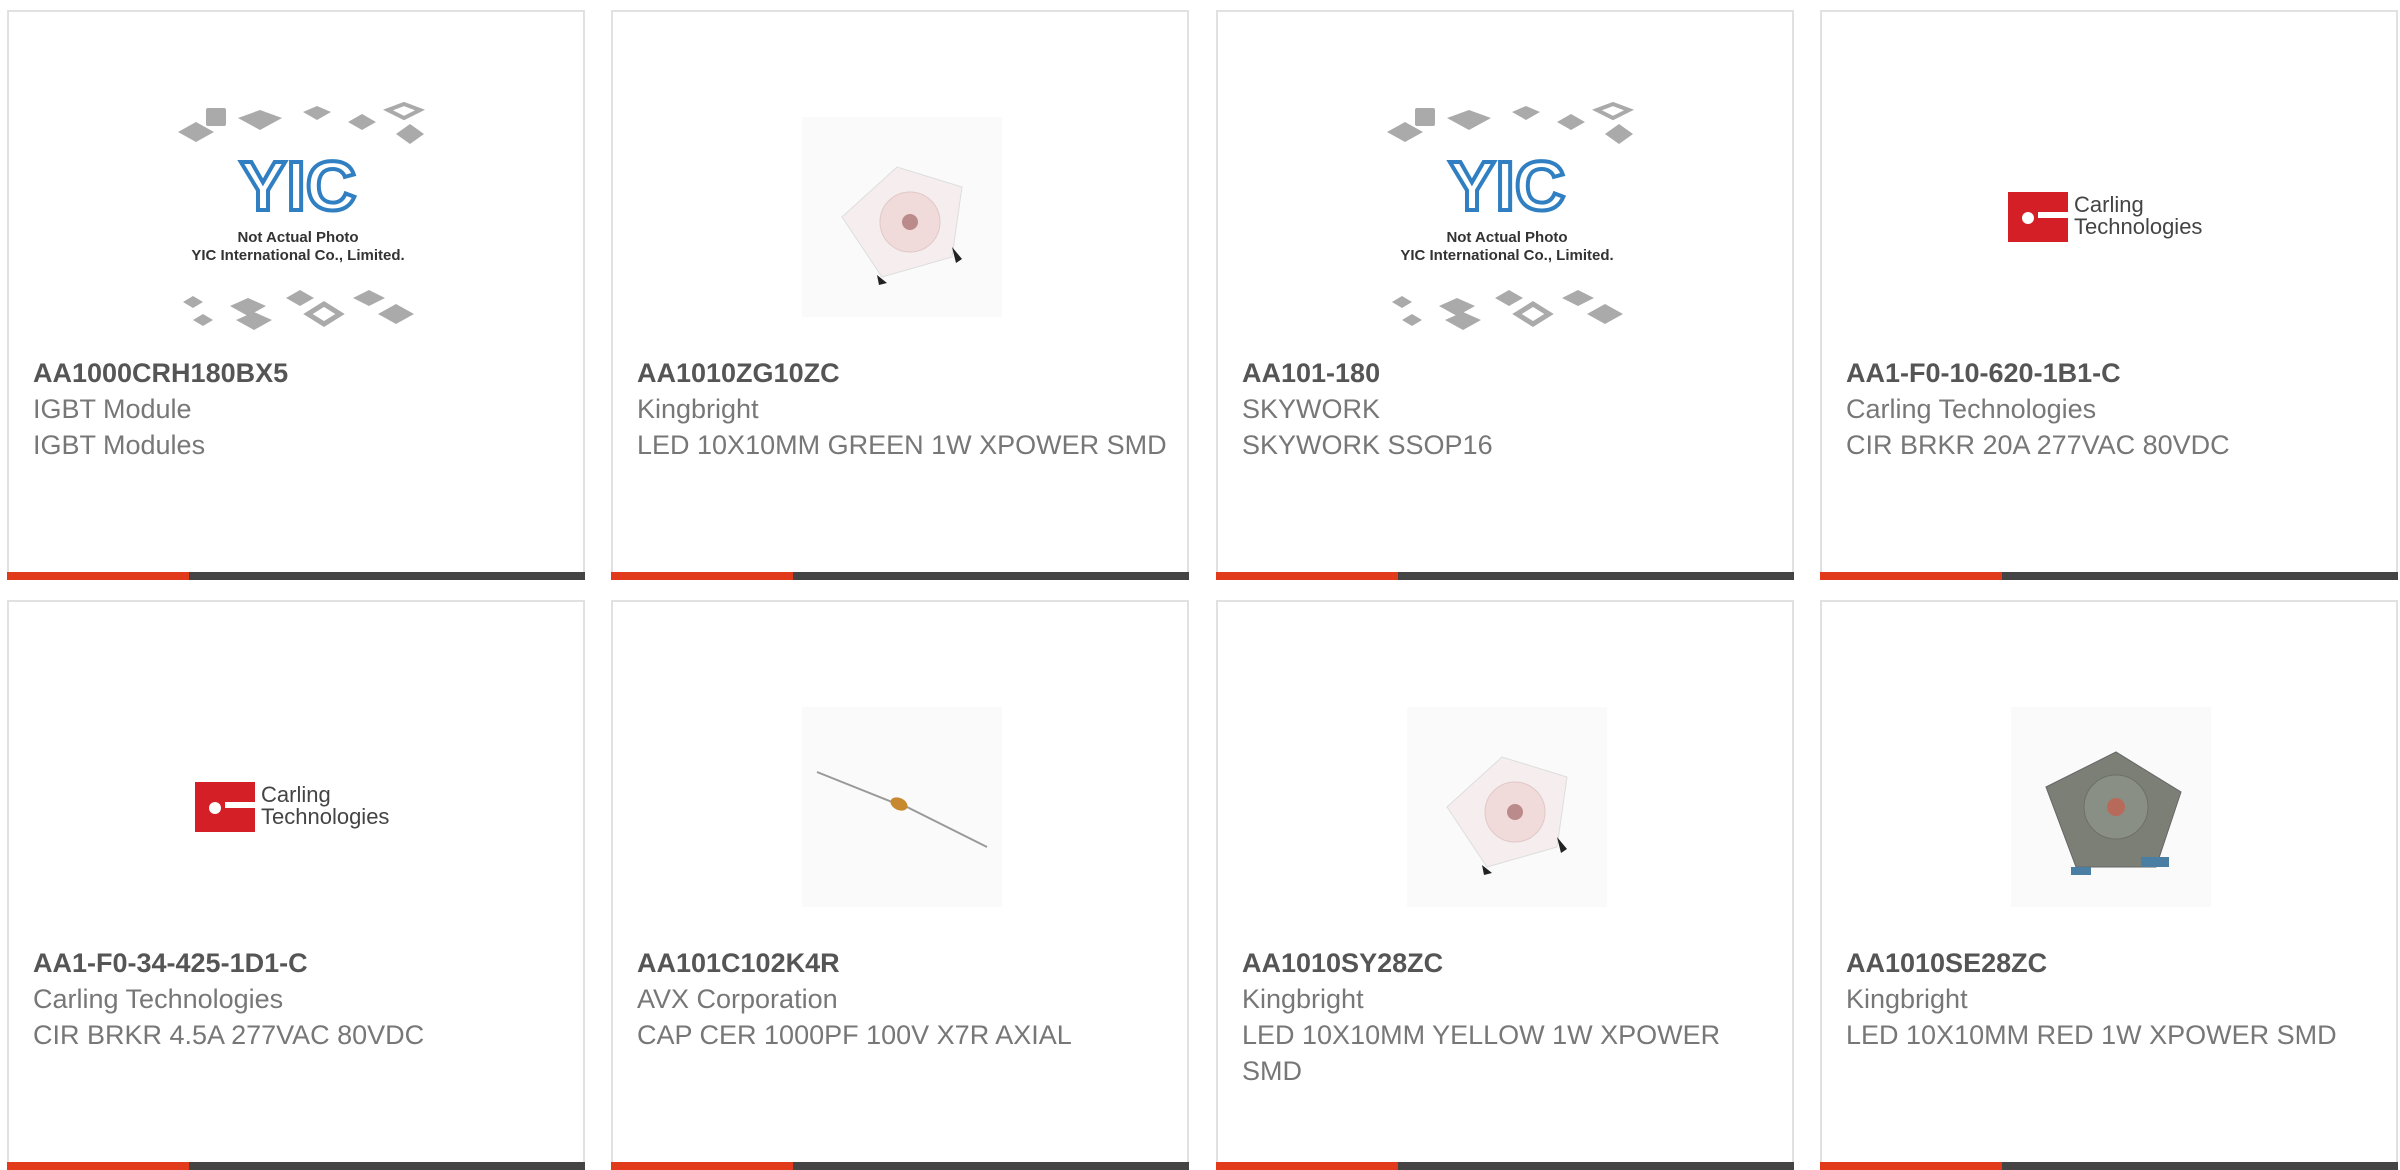 This screenshot has width=2400, height=1170. What do you see at coordinates (1507, 373) in the screenshot?
I see `part-number: AA101-180` at bounding box center [1507, 373].